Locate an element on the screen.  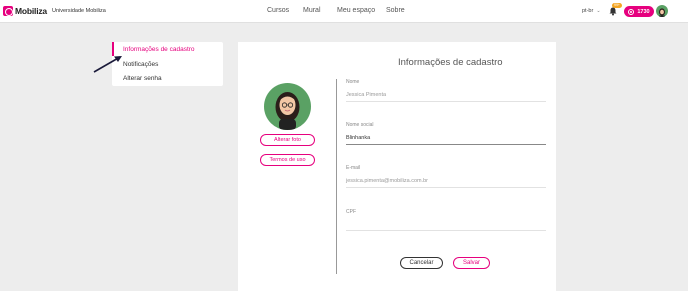
name-field-underline is located at coordinates (446, 101).